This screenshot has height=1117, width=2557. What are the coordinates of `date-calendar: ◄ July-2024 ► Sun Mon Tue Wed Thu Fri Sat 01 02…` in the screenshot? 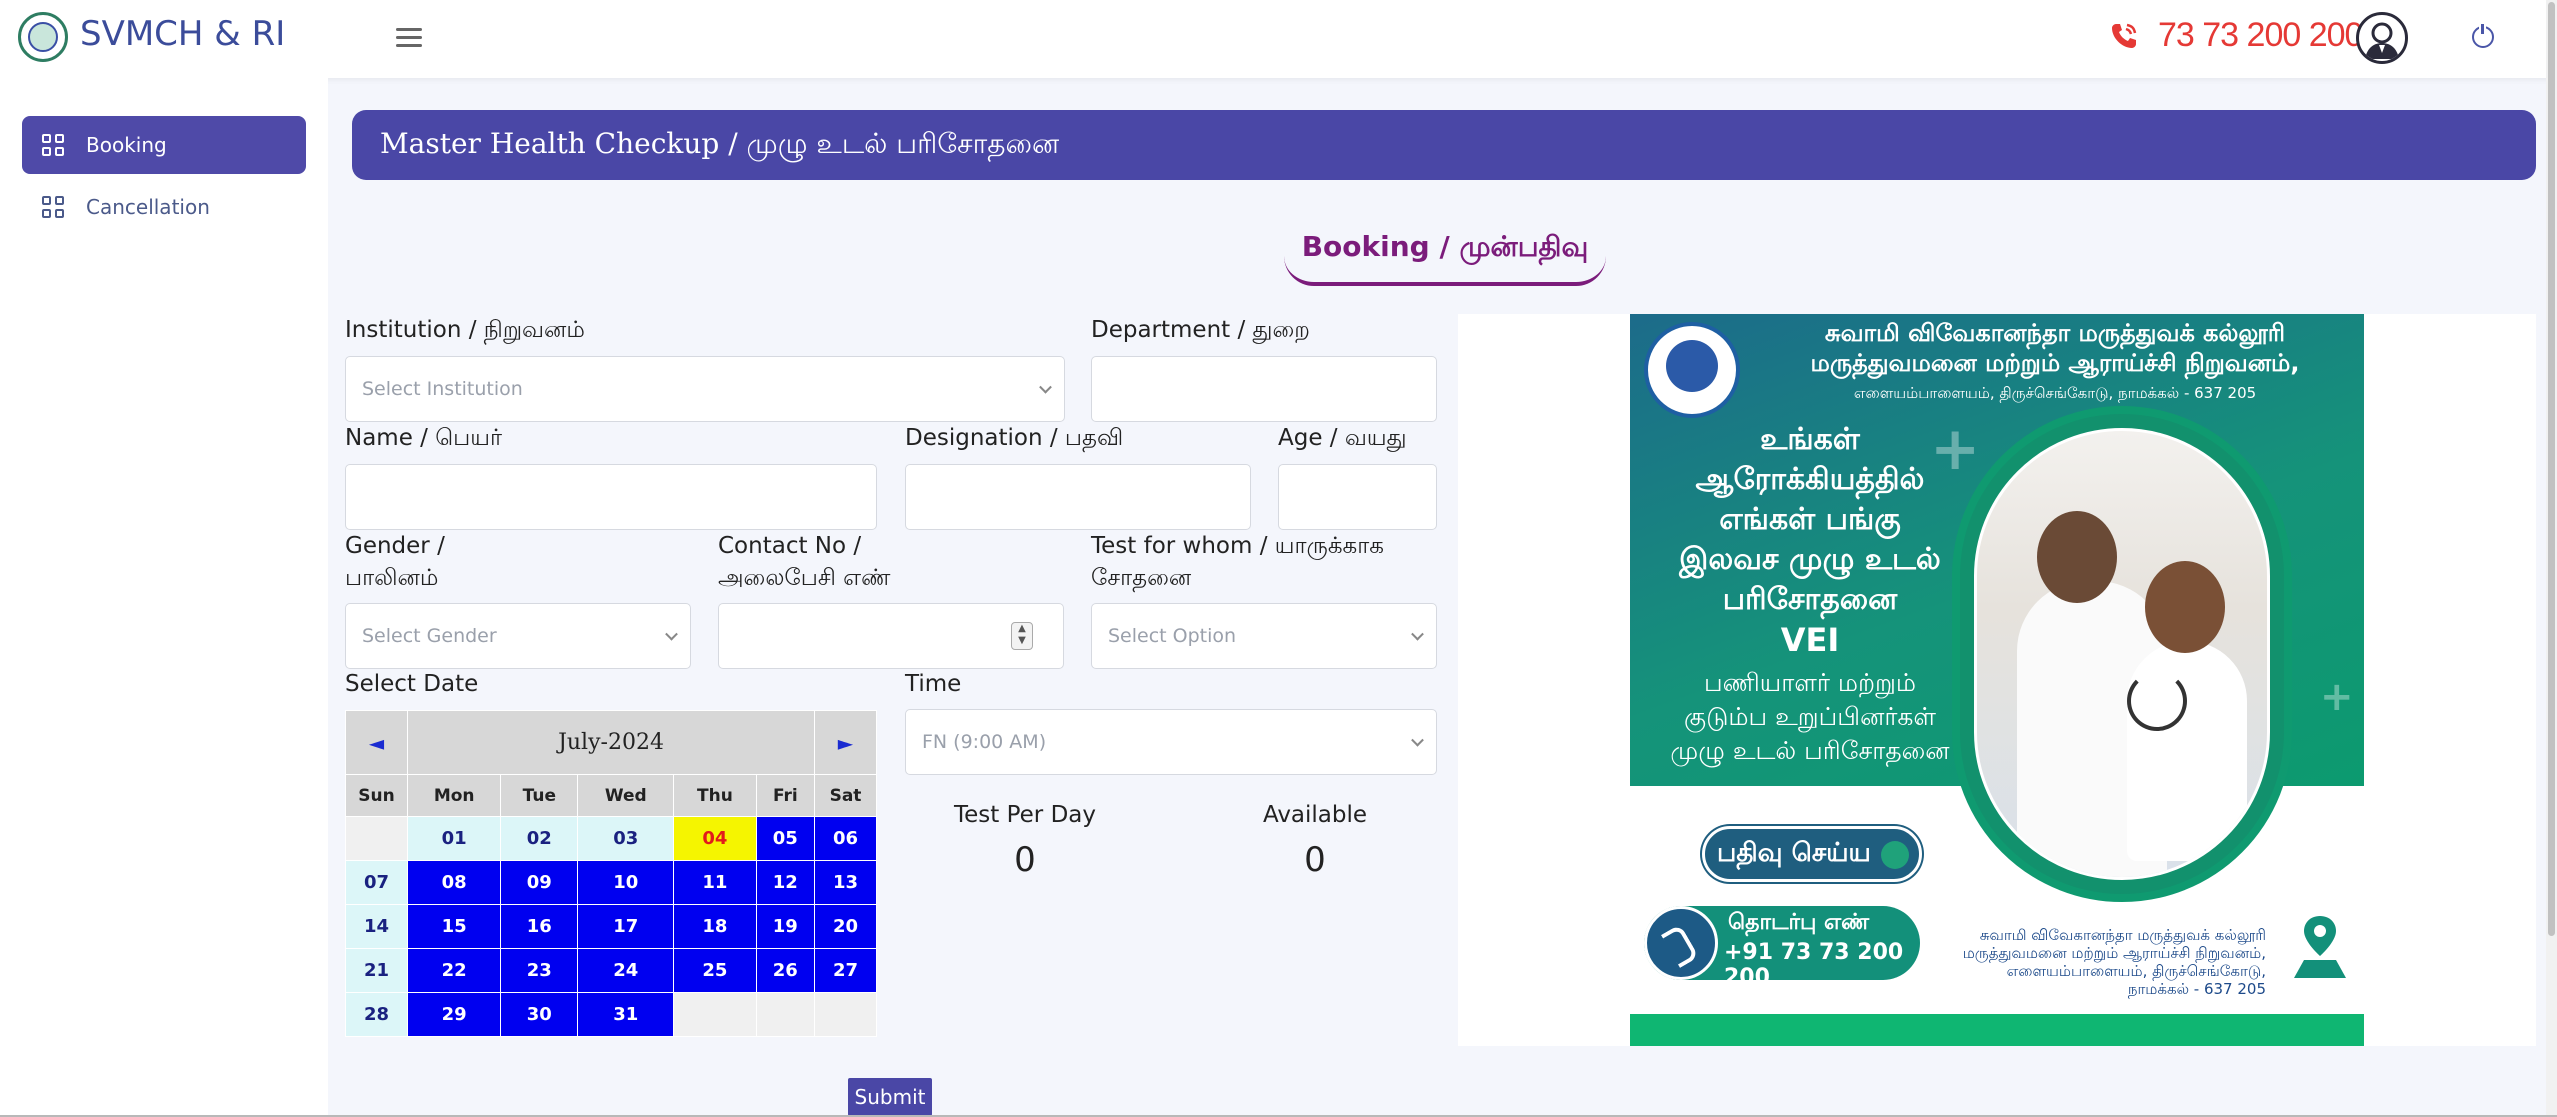 It's located at (611, 873).